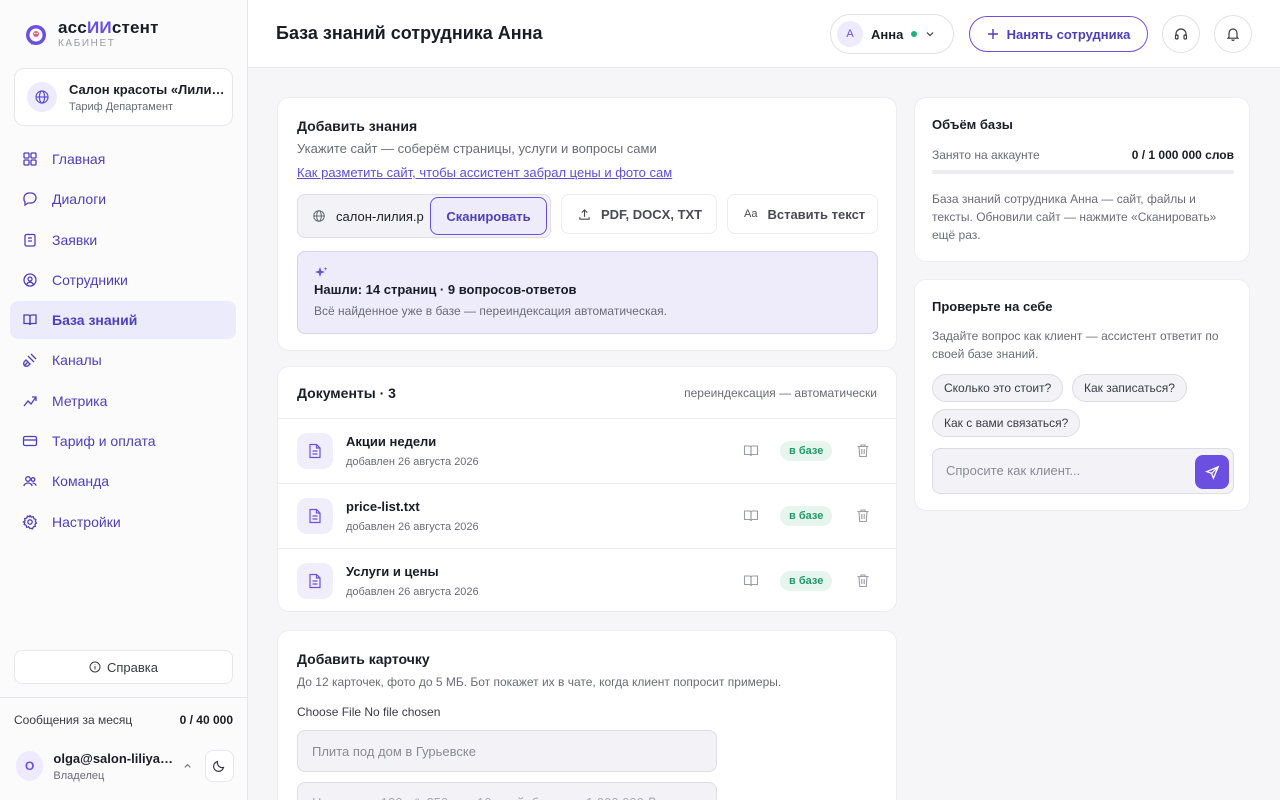 The image size is (1280, 800). What do you see at coordinates (123, 522) in the screenshot?
I see `sidebar-item-settings: Настройки` at bounding box center [123, 522].